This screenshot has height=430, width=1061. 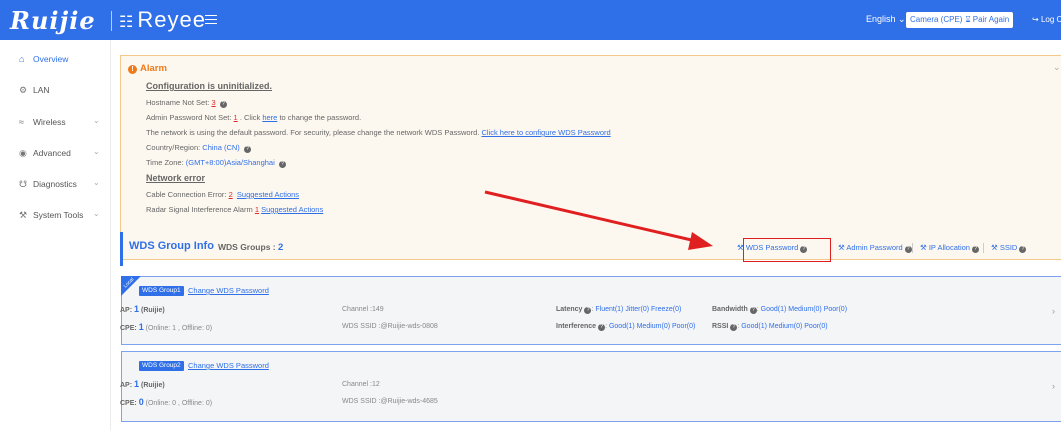 What do you see at coordinates (178, 102) in the screenshot?
I see `hostname-label: Hostname Not Set:` at bounding box center [178, 102].